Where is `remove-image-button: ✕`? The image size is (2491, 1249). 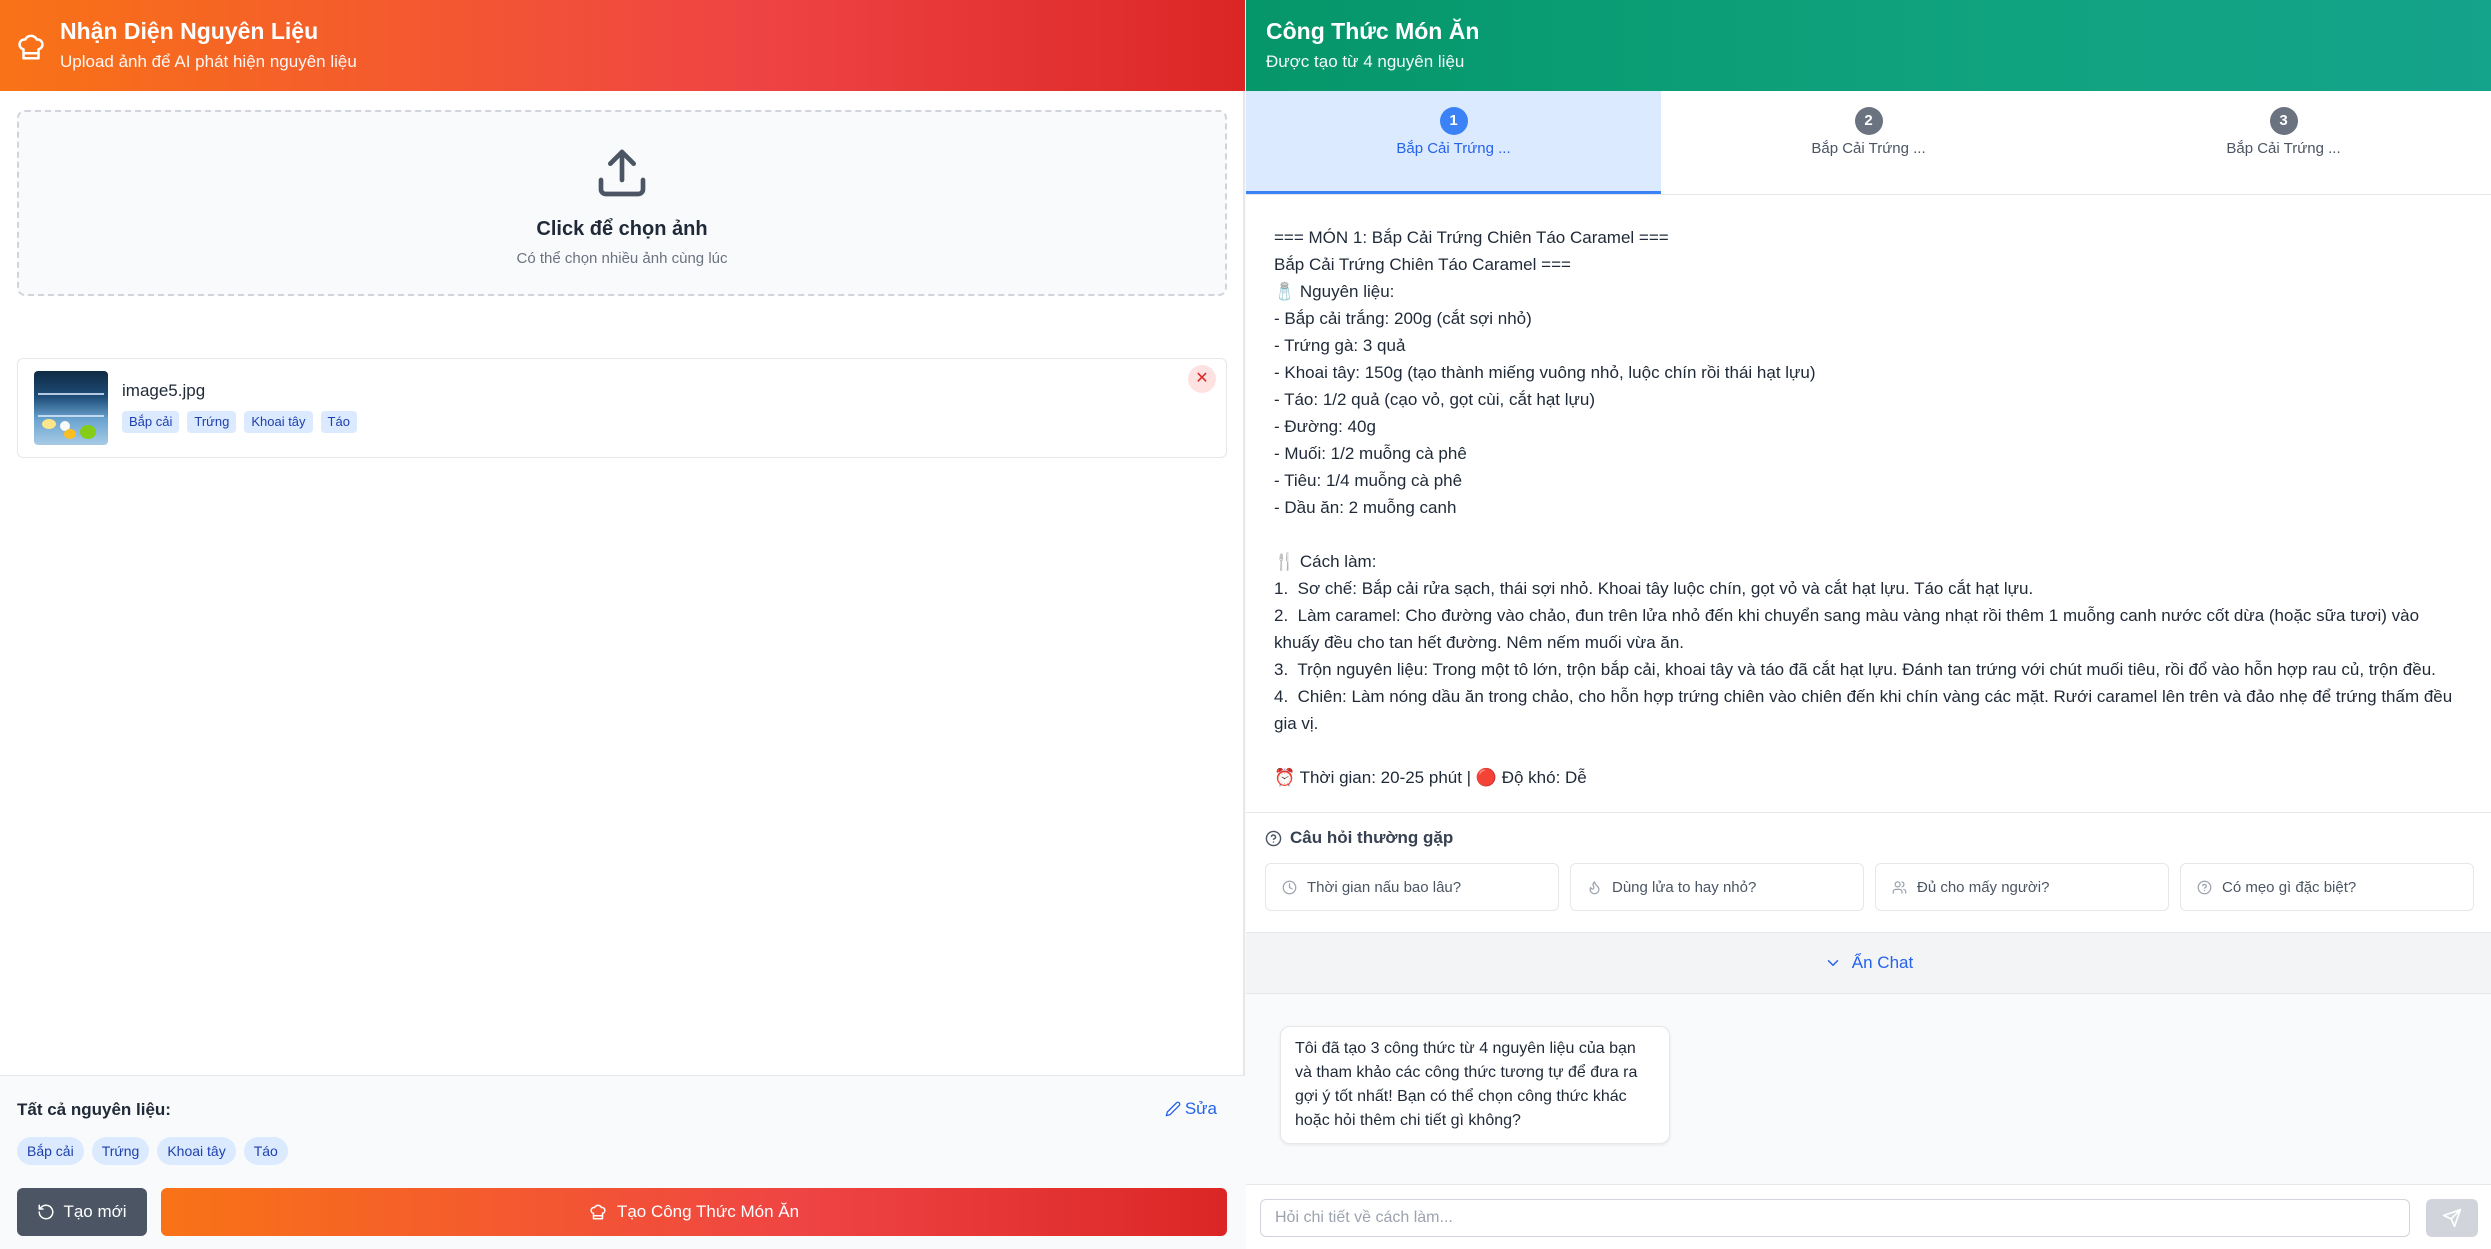 remove-image-button: ✕ is located at coordinates (1202, 379).